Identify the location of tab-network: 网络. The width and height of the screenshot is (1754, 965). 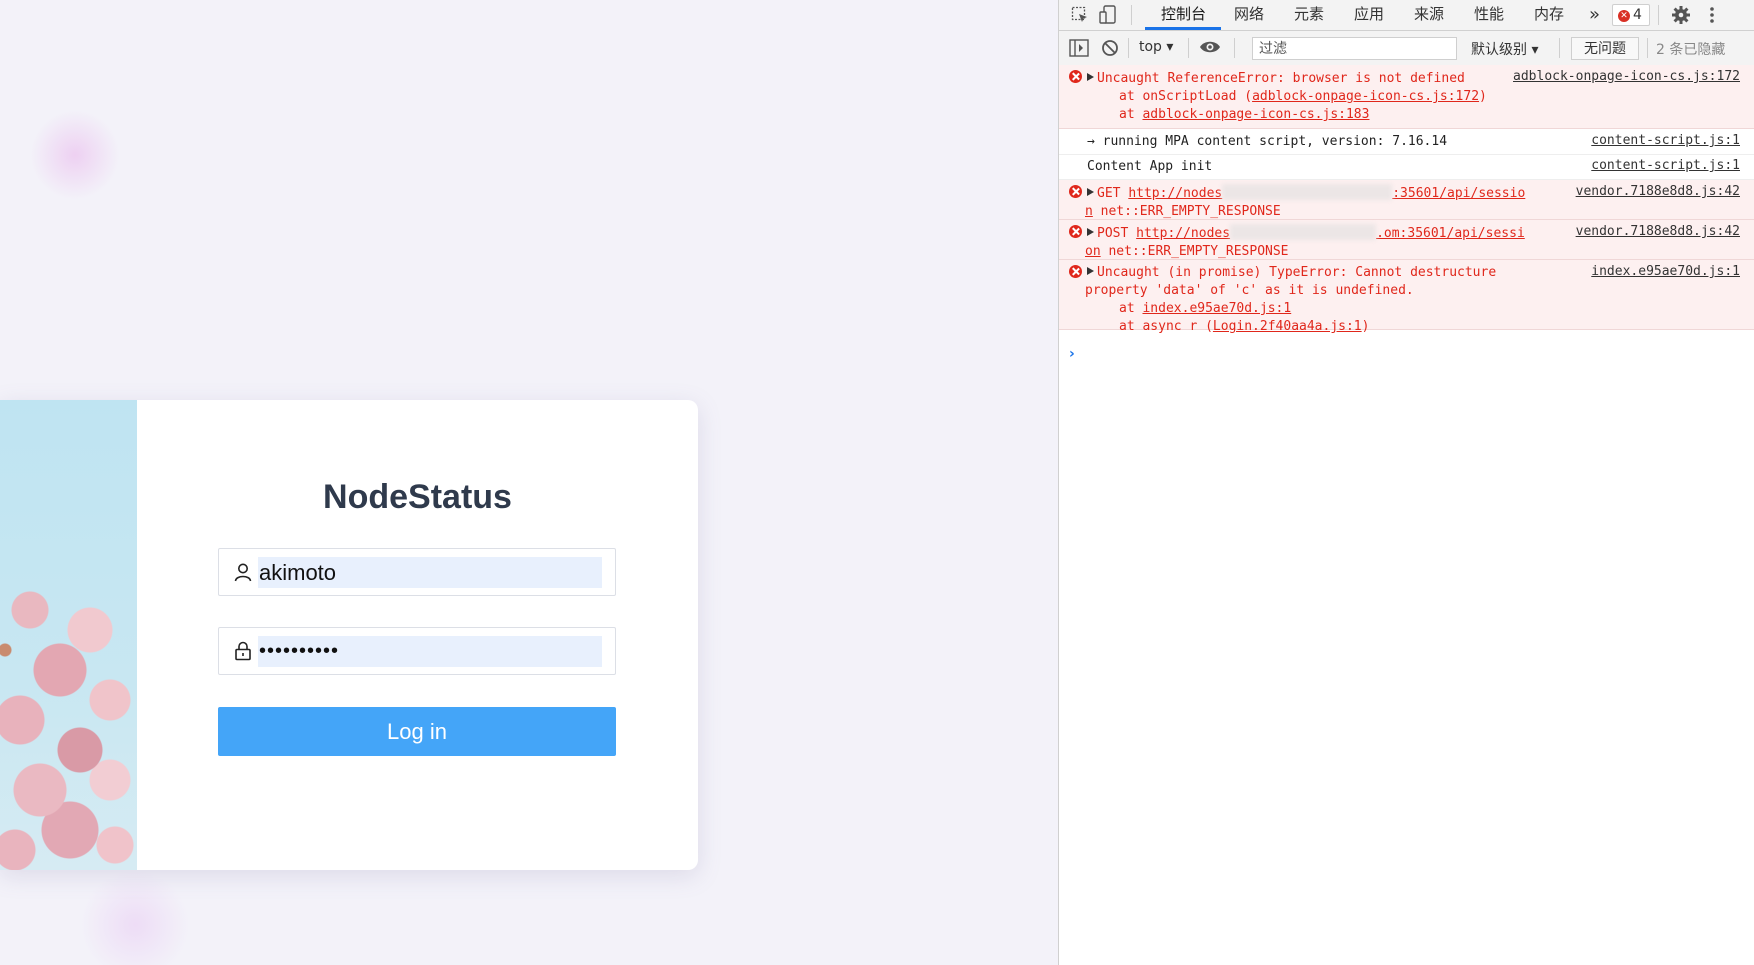
(1249, 15).